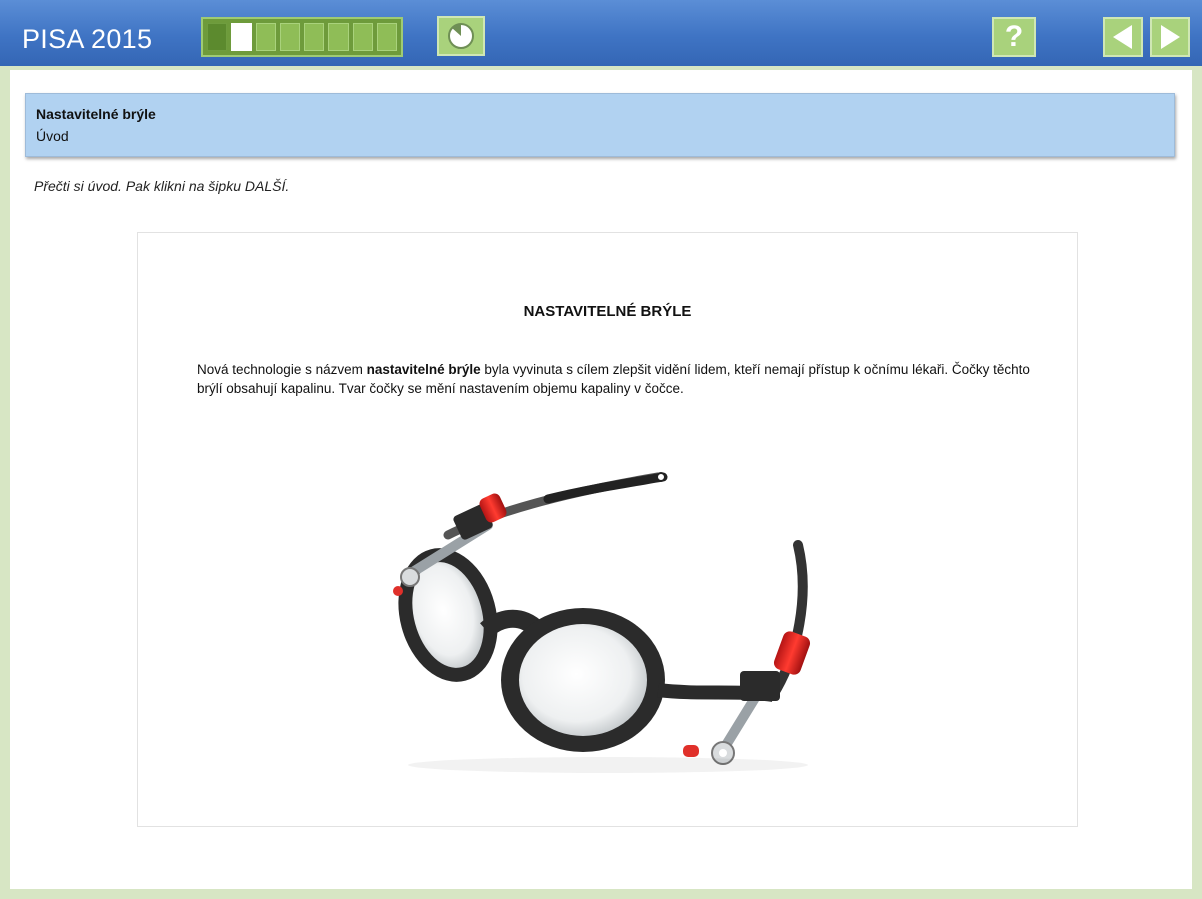  Describe the element at coordinates (423, 369) in the screenshot. I see `stimulus-text-bold: nastavitelné brýle` at that location.